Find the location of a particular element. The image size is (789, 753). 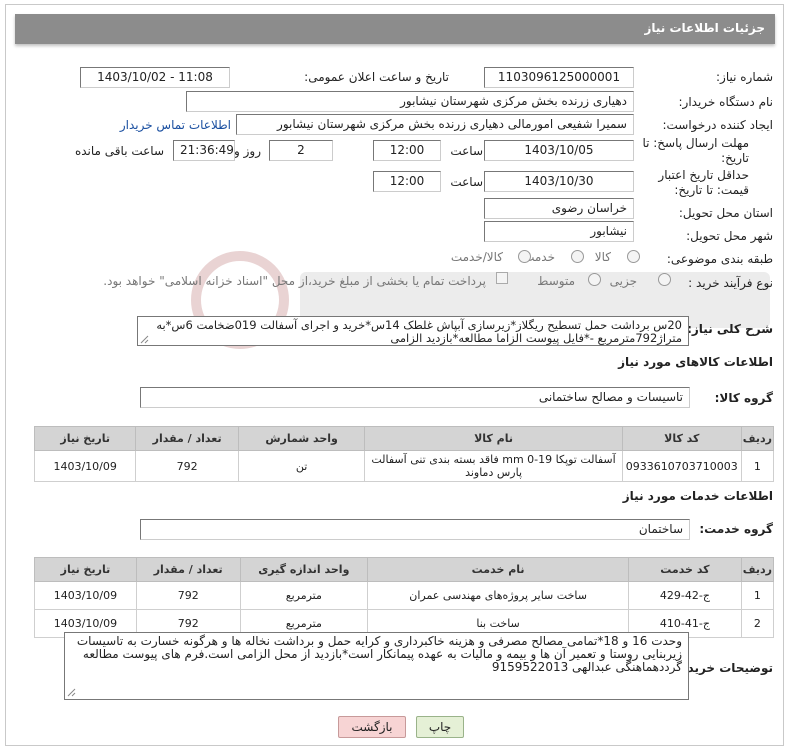

category-radio-service is located at coordinates (577, 256).